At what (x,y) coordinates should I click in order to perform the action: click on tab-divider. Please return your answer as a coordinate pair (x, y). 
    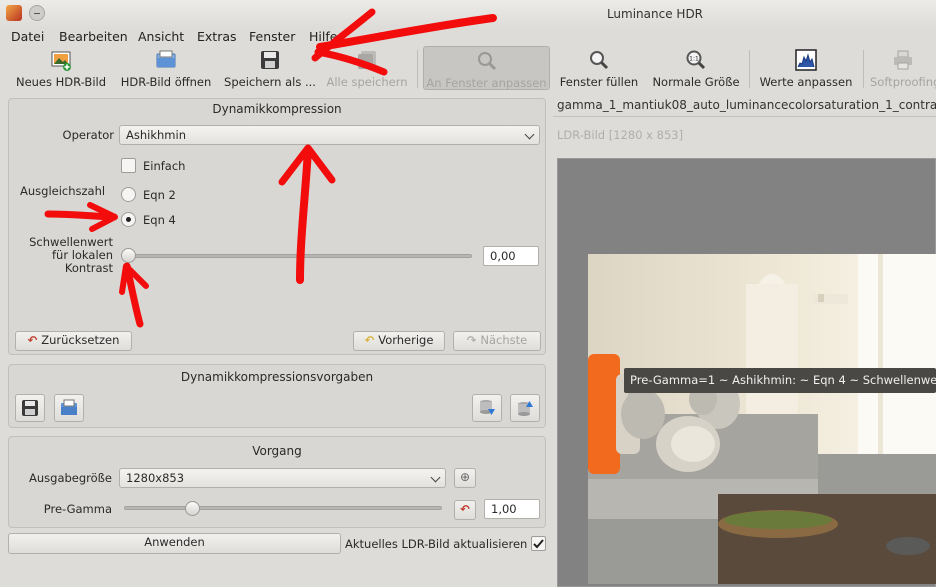
    Looking at the image, I should click on (744, 116).